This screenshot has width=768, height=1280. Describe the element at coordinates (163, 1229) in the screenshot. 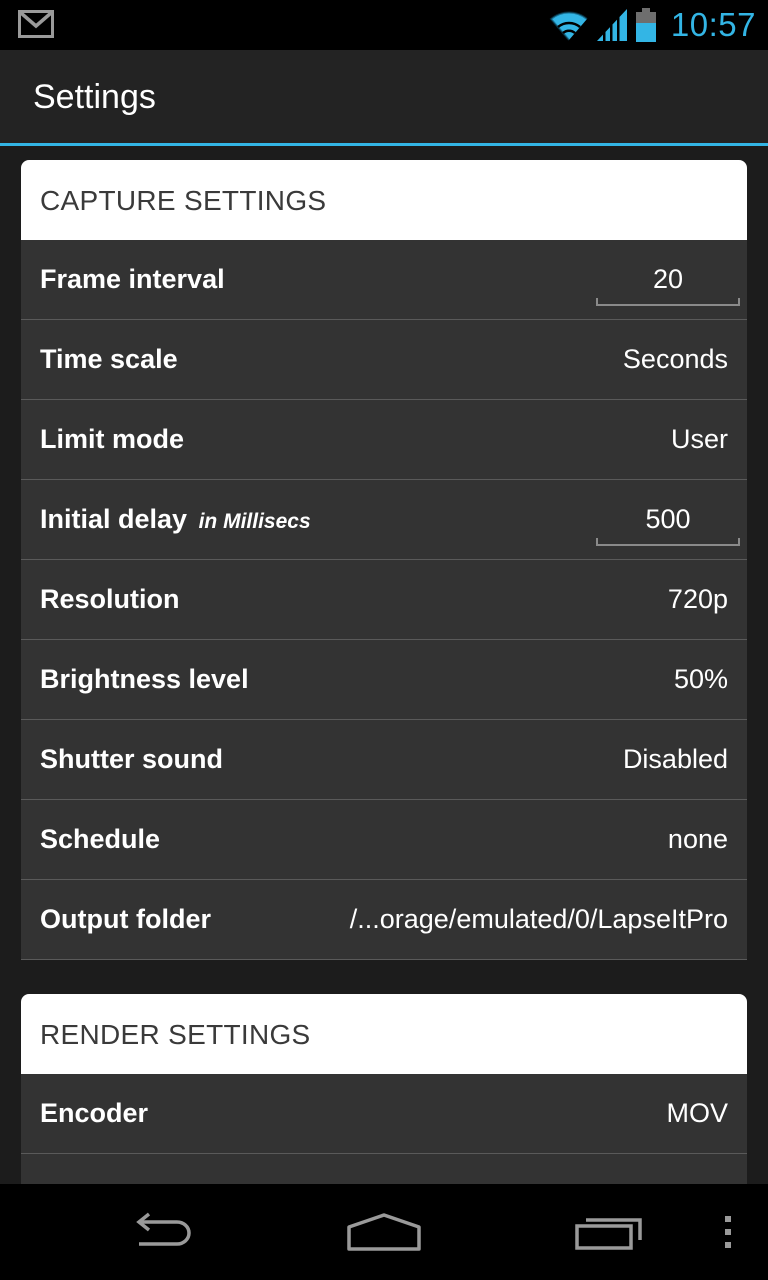

I see `back-icon` at that location.